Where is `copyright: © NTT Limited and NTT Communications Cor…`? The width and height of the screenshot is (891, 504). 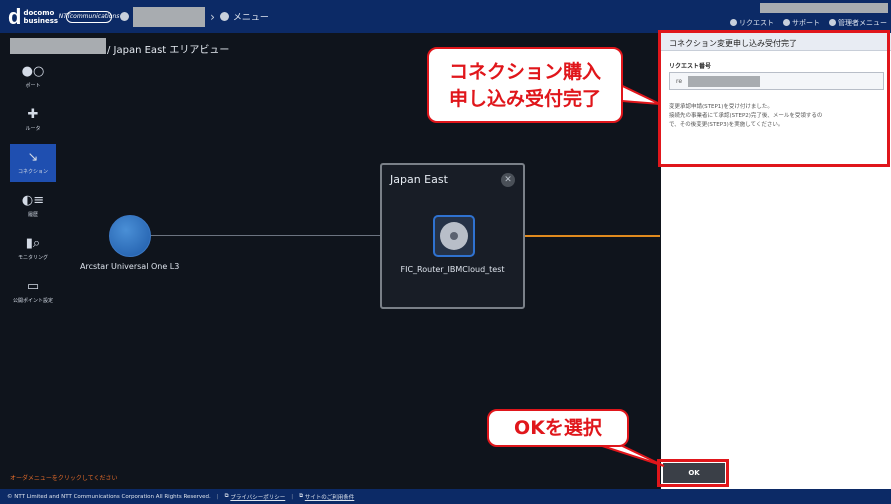
copyright: © NTT Limited and NTT Communications Cor… is located at coordinates (109, 496).